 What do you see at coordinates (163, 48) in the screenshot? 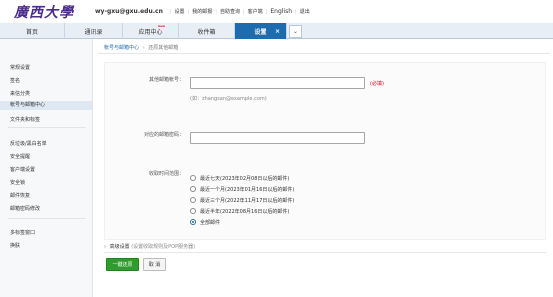
I see `breadcrumb-current: 还原其他邮箱` at bounding box center [163, 48].